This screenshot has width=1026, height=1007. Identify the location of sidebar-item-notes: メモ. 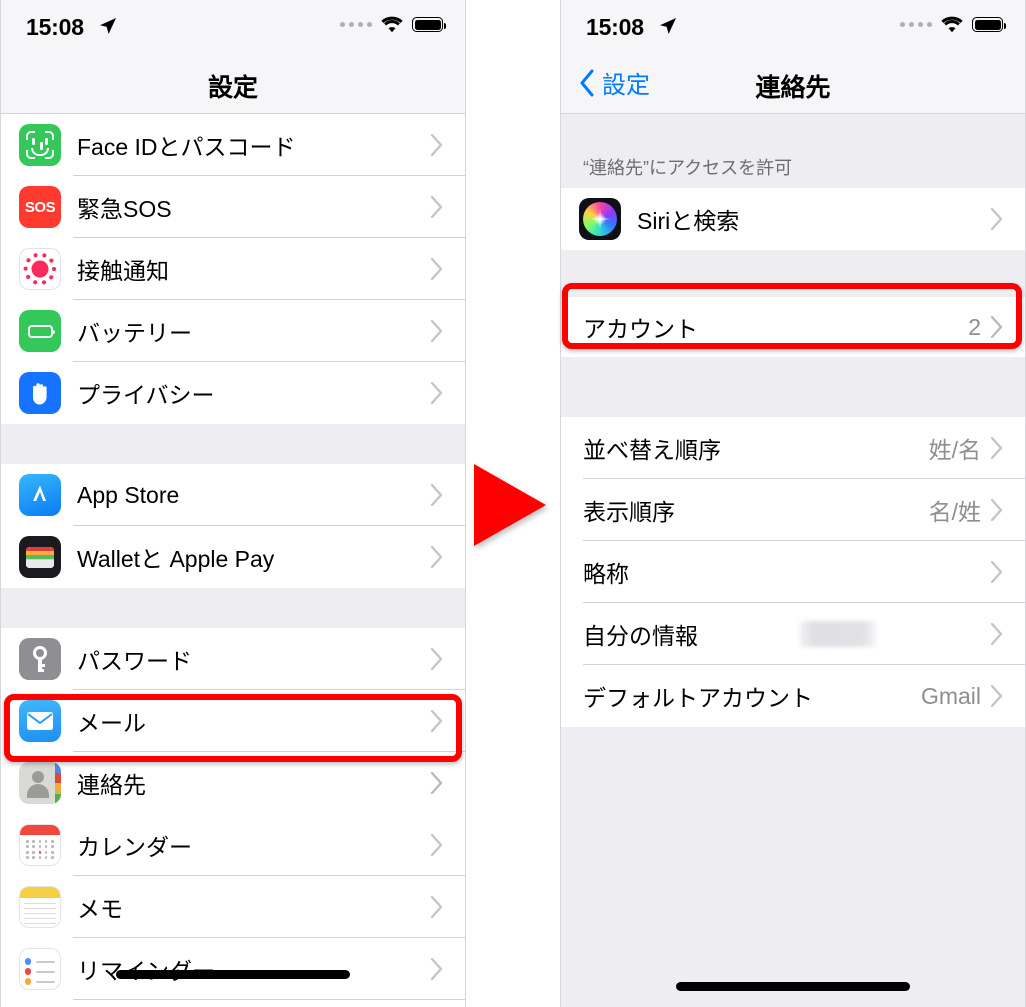
(233, 907).